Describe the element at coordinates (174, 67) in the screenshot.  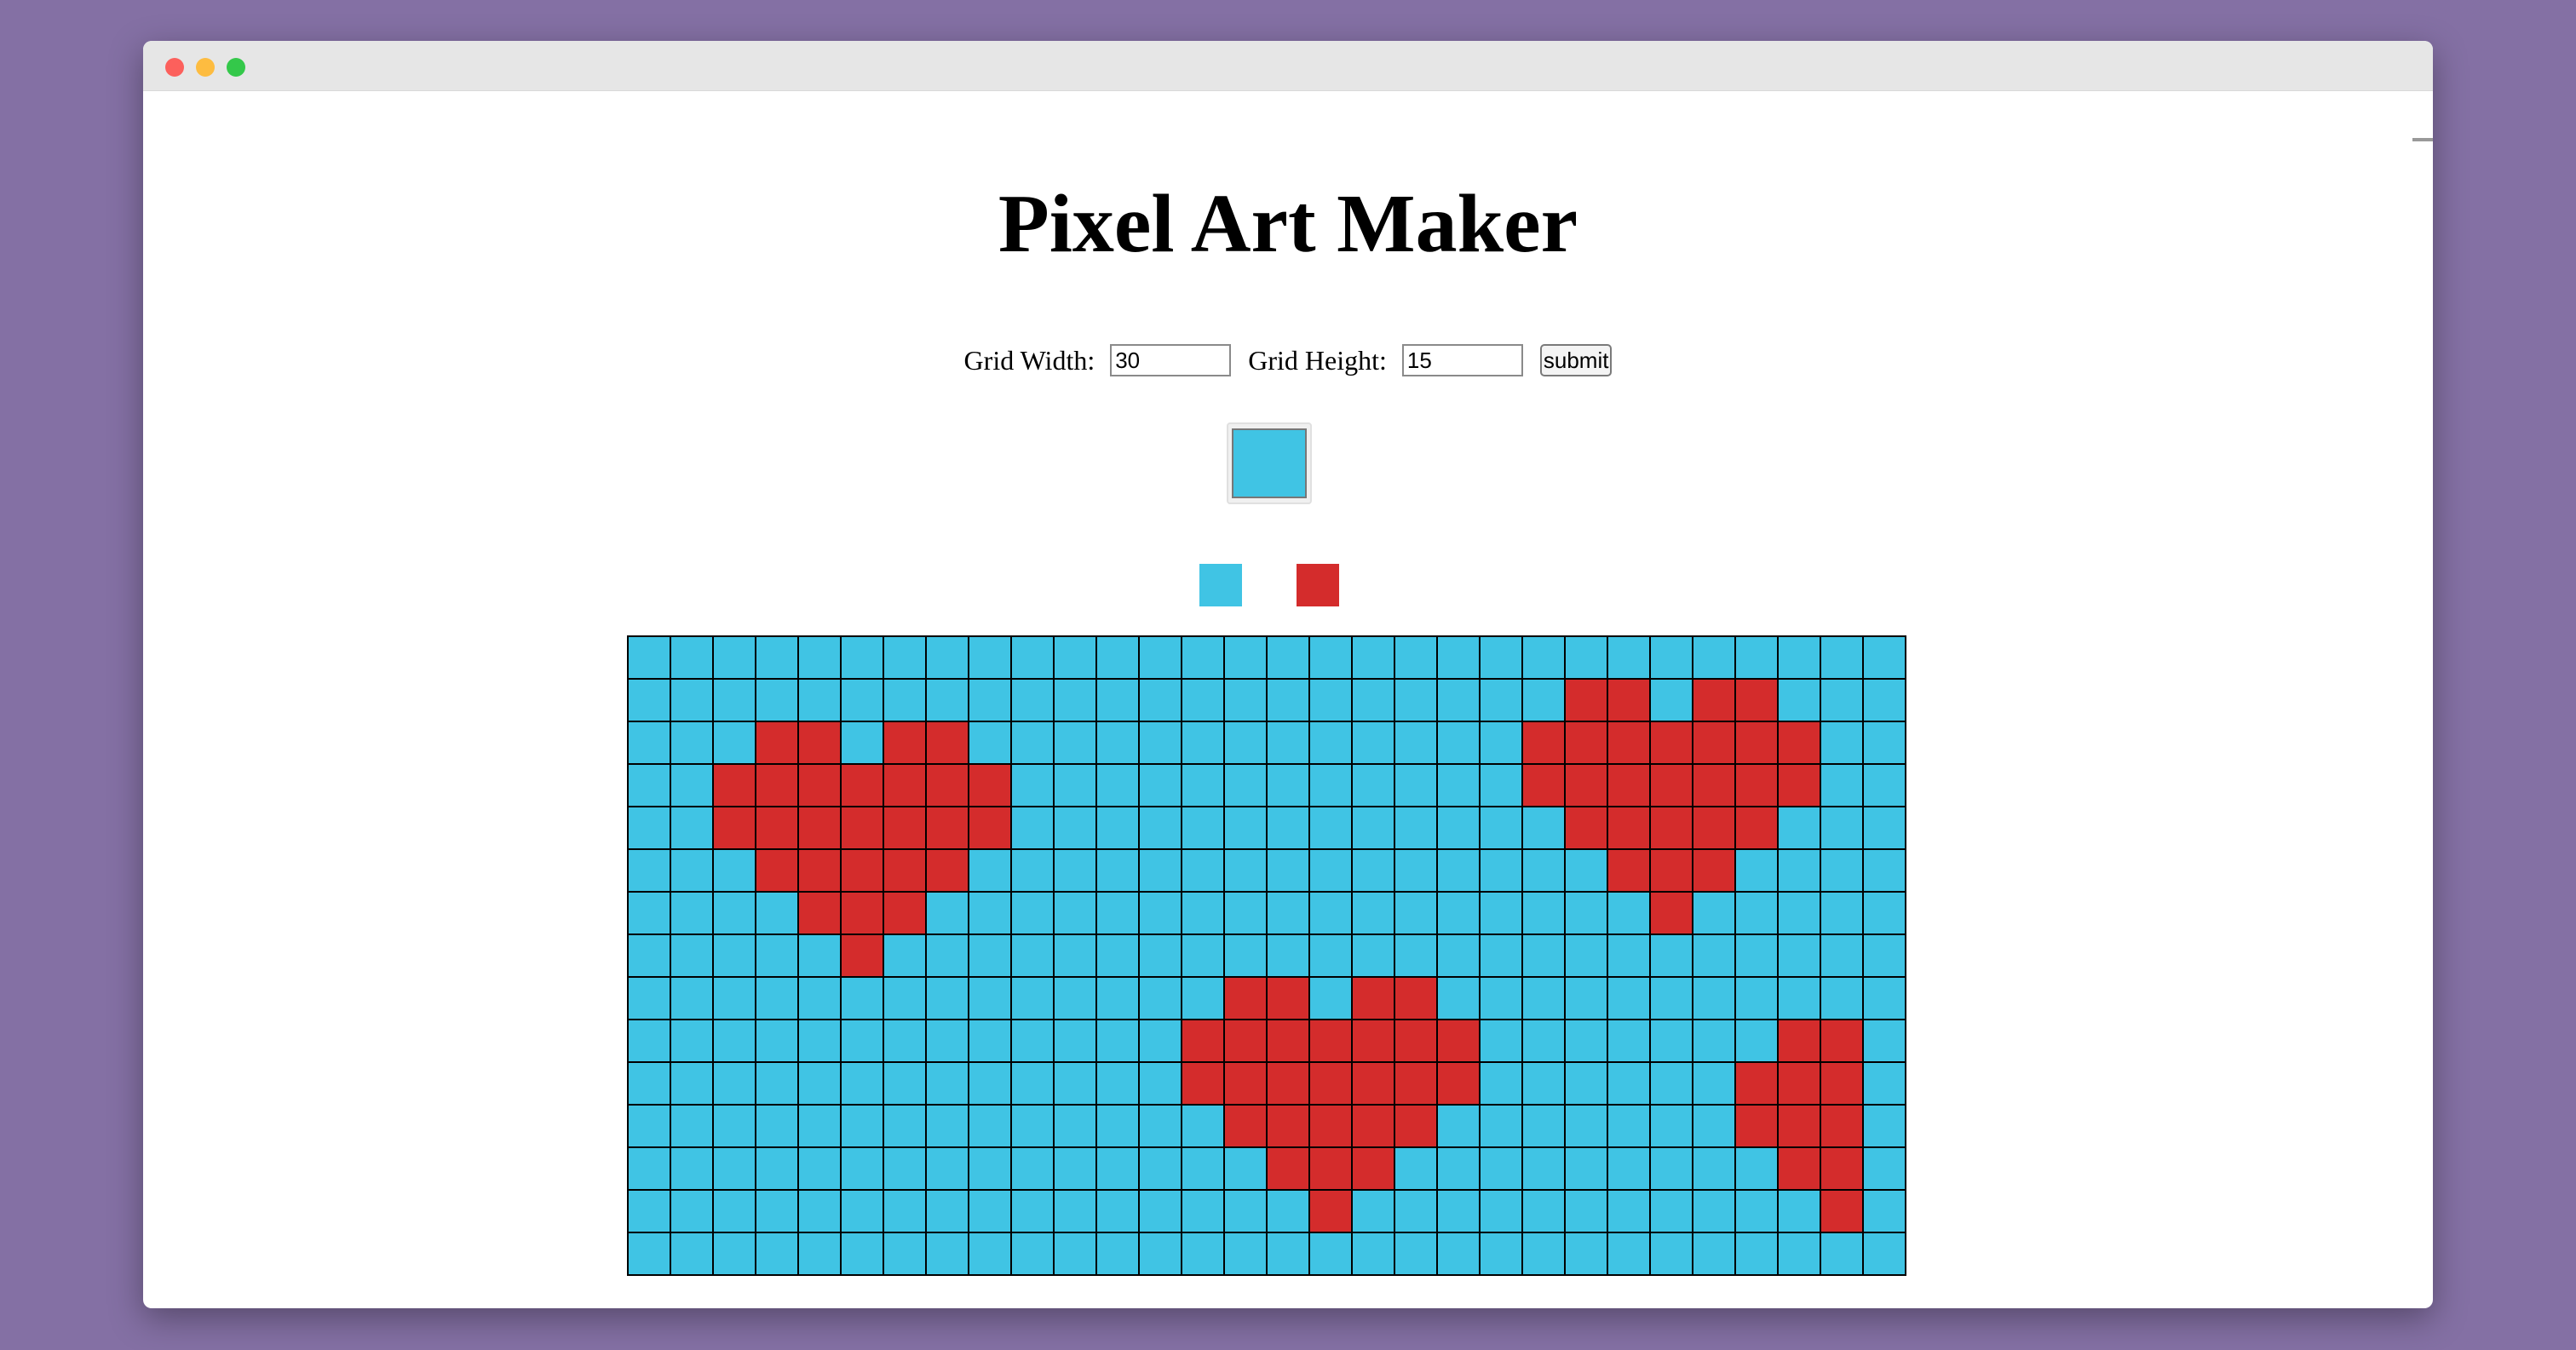
I see `close-window-button` at that location.